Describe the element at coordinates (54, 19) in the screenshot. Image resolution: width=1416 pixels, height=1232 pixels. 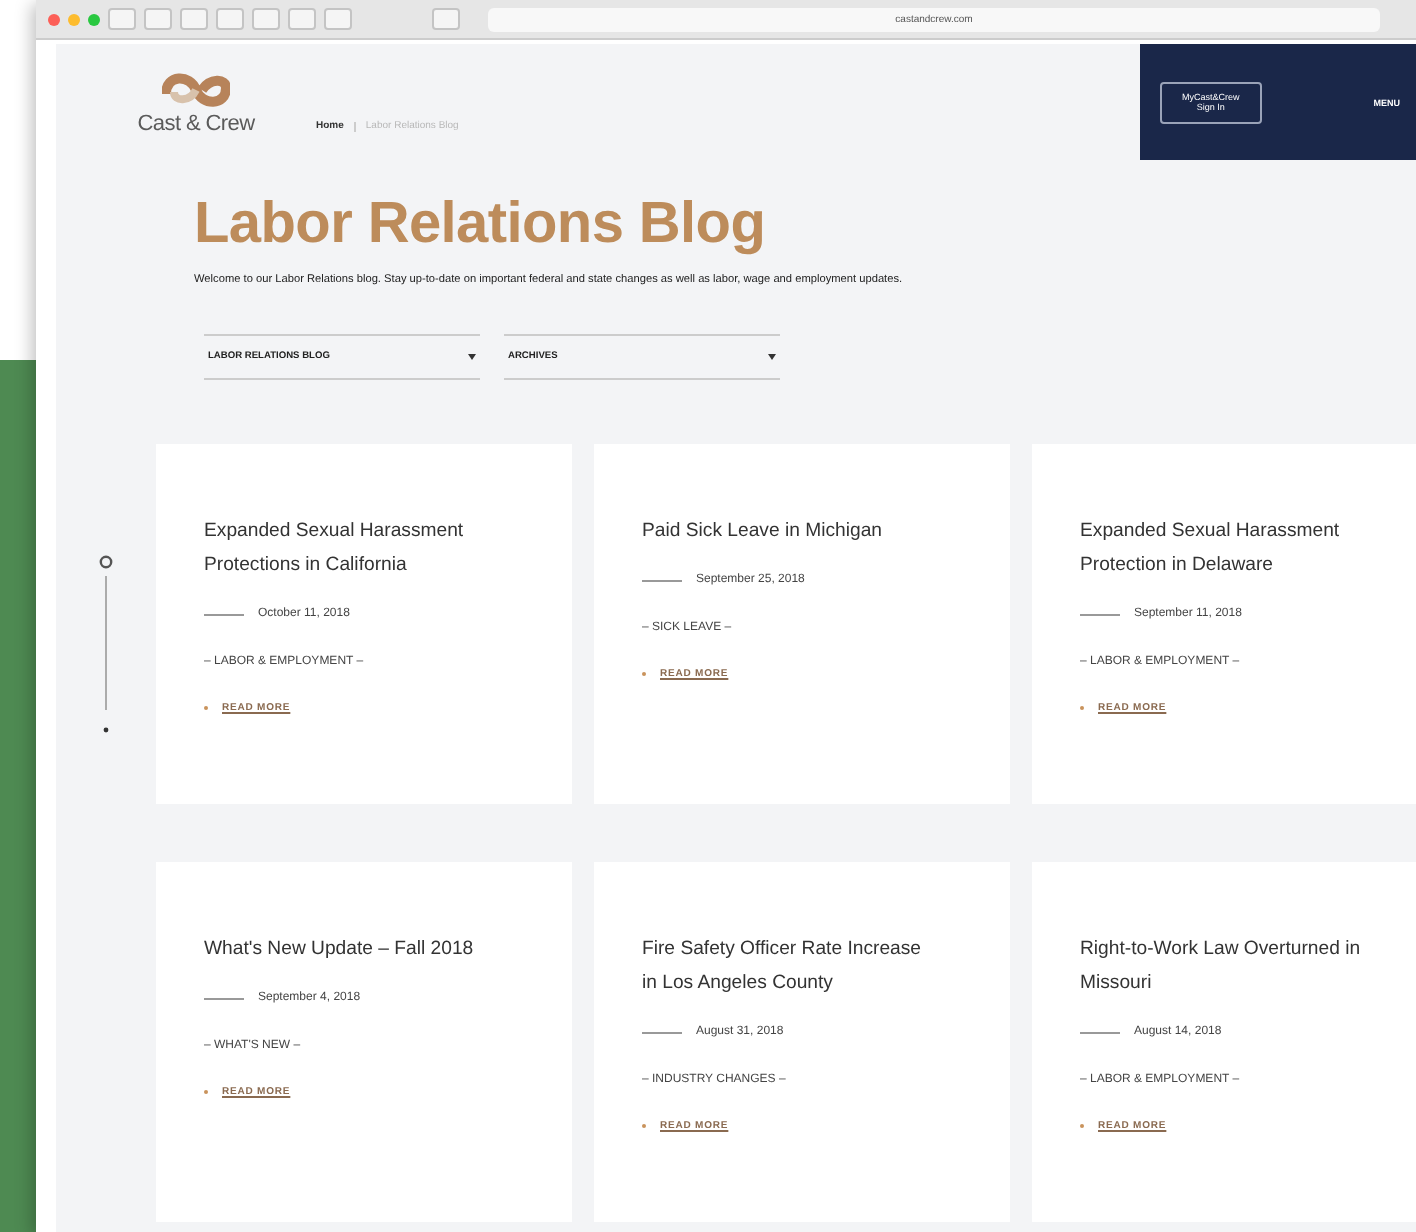
I see `close-icon` at that location.